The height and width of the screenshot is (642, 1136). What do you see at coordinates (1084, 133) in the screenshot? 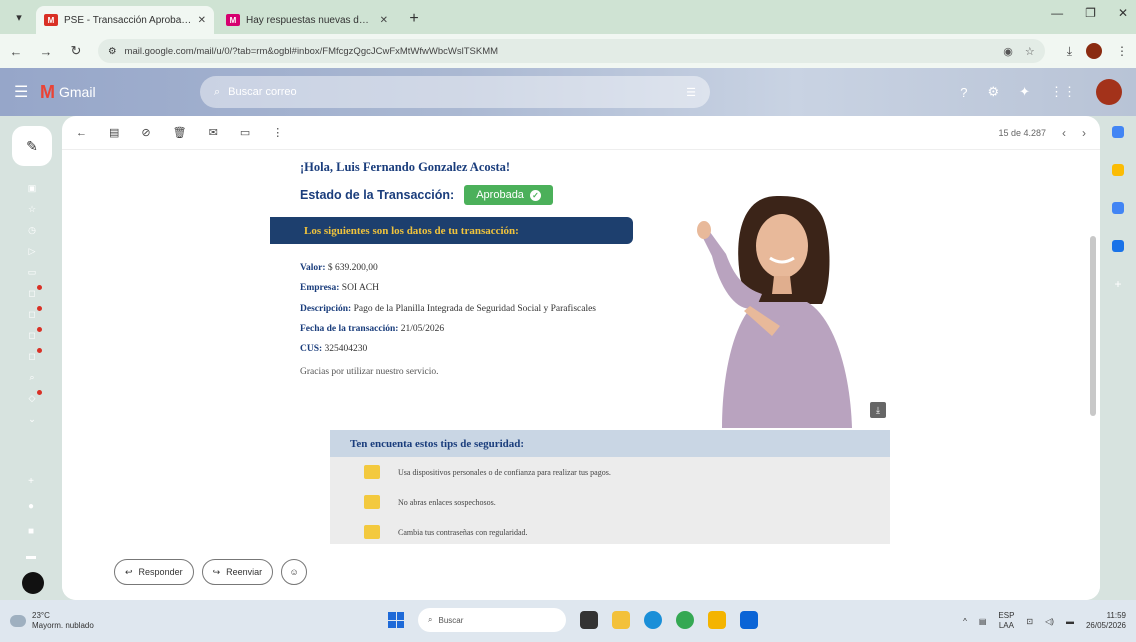
I see `older-icon: ›` at bounding box center [1084, 133].